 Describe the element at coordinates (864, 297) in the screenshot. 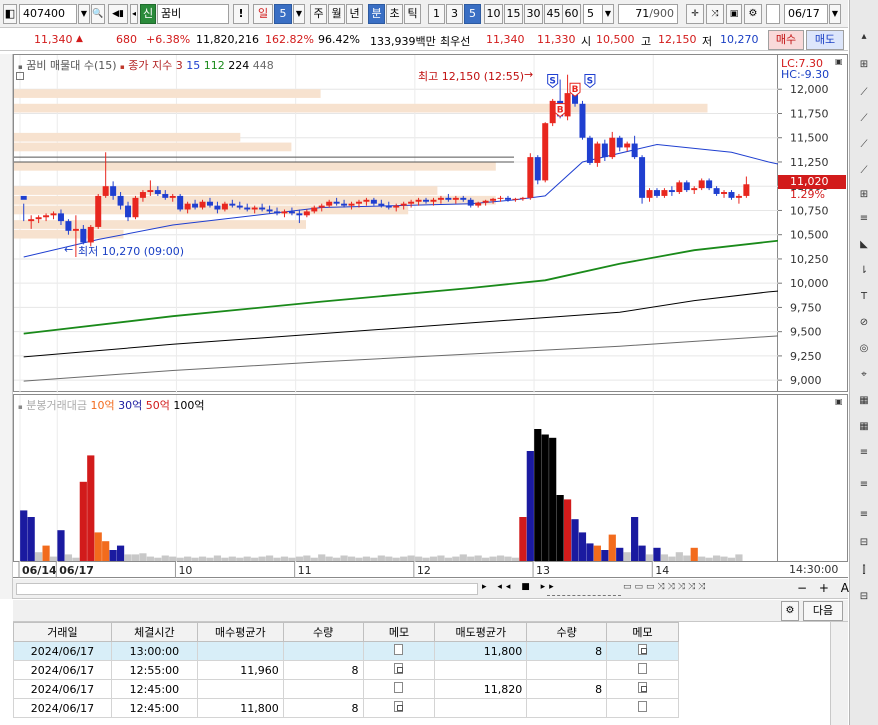

I see `tool-icon-11: T` at that location.